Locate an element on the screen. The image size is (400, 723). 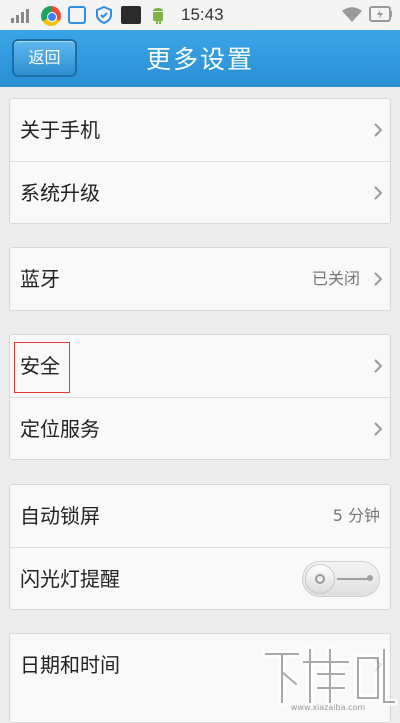
row-label: 蓝牙 is located at coordinates (40, 279).